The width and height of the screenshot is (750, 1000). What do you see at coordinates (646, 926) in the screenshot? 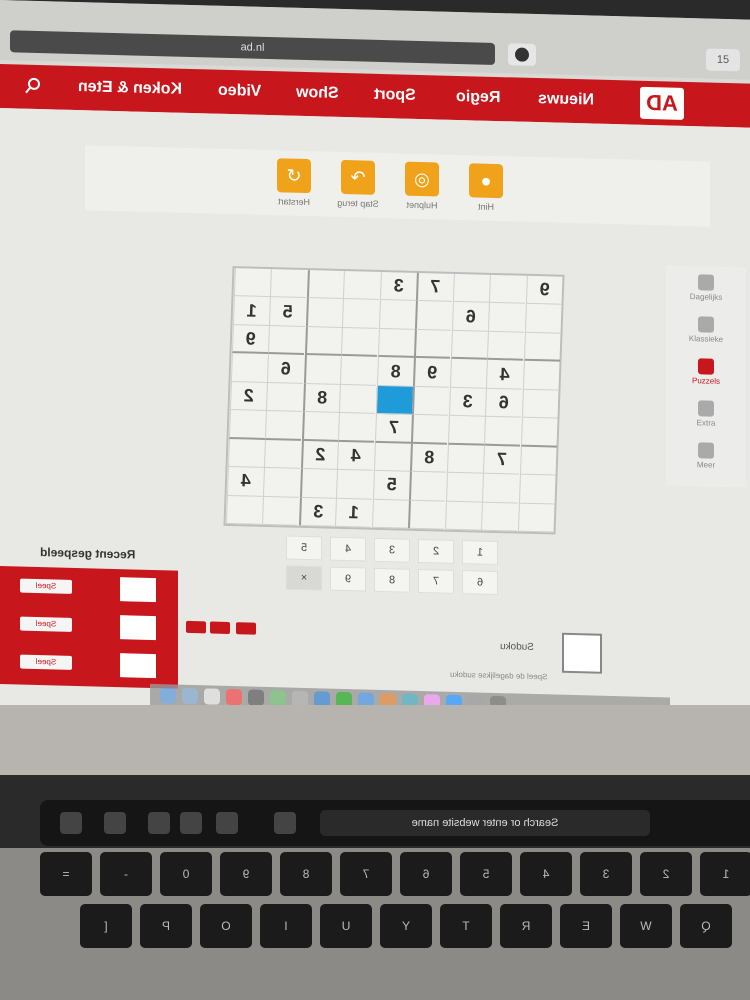
I see `keyboard-key: W` at bounding box center [646, 926].